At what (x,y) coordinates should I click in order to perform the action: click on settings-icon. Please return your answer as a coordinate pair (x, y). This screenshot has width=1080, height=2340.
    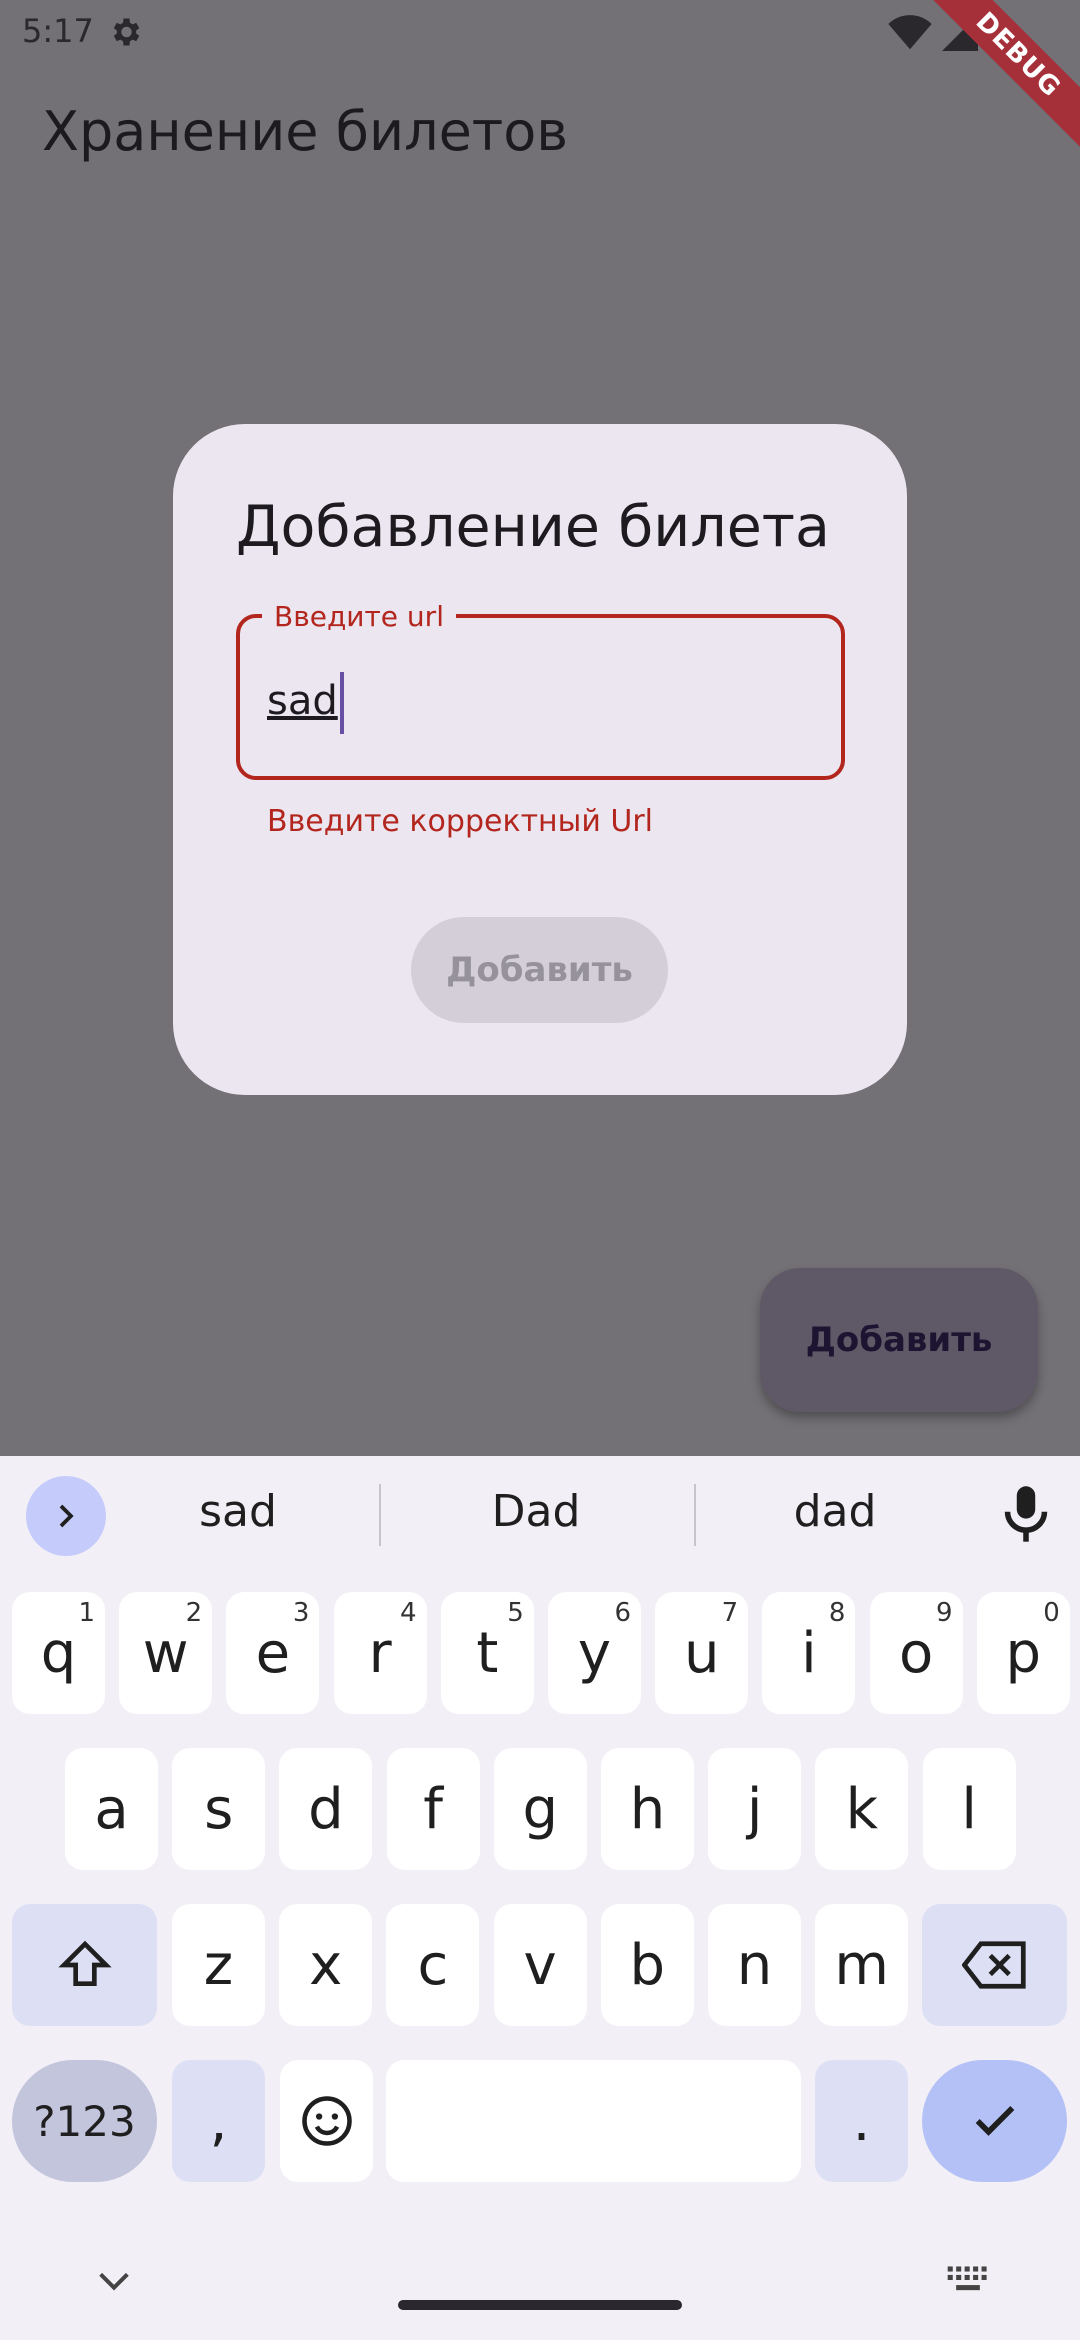
    Looking at the image, I should click on (126, 32).